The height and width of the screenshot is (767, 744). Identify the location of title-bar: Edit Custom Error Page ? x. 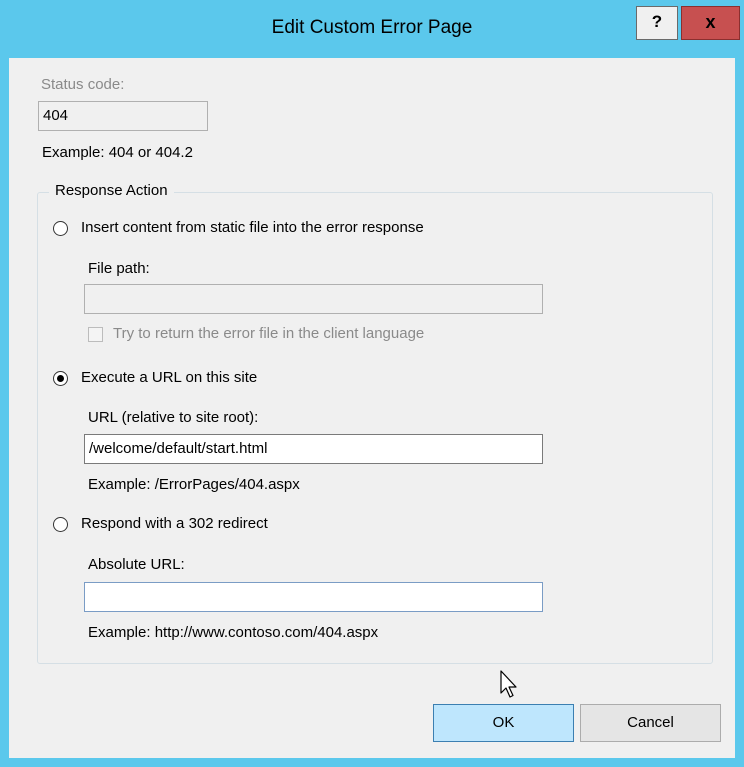
(372, 29).